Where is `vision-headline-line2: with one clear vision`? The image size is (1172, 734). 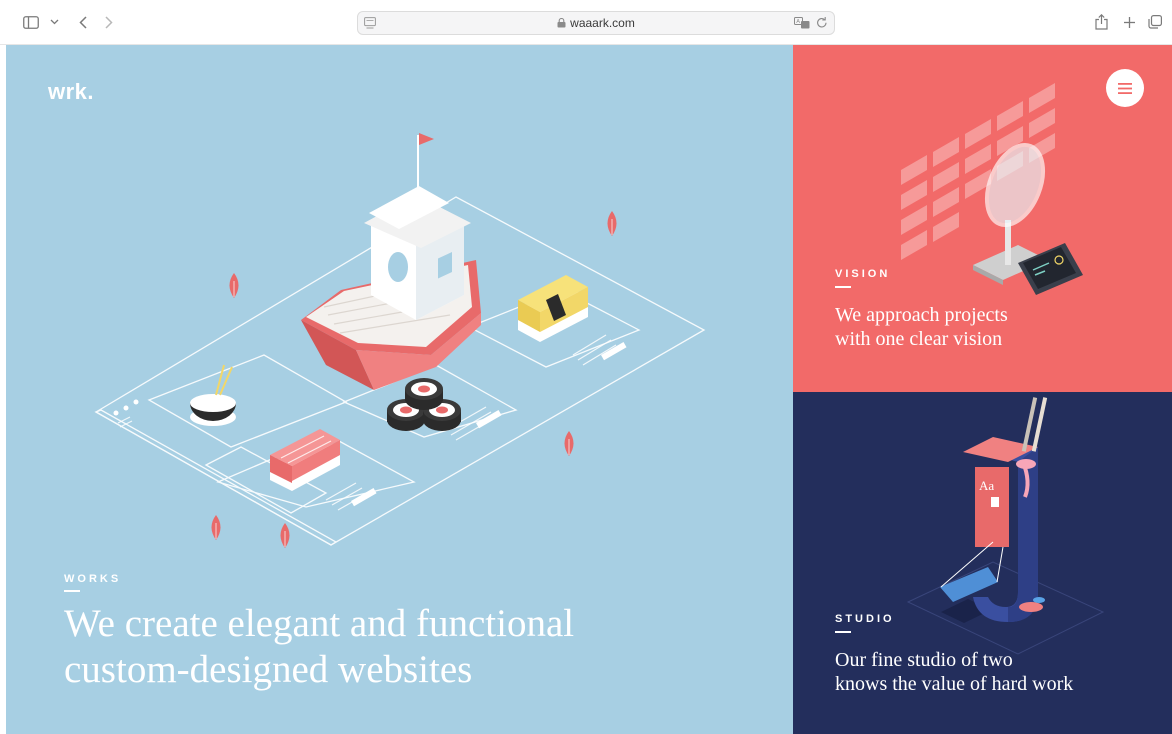
vision-headline-line2: with one clear vision is located at coordinates (919, 338).